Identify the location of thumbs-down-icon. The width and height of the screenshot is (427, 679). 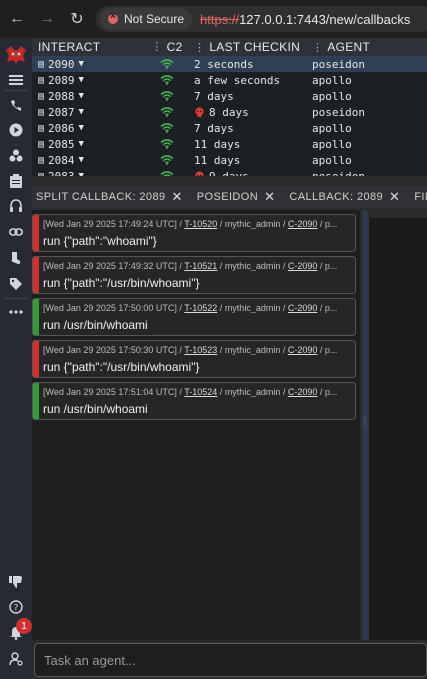
(16, 582).